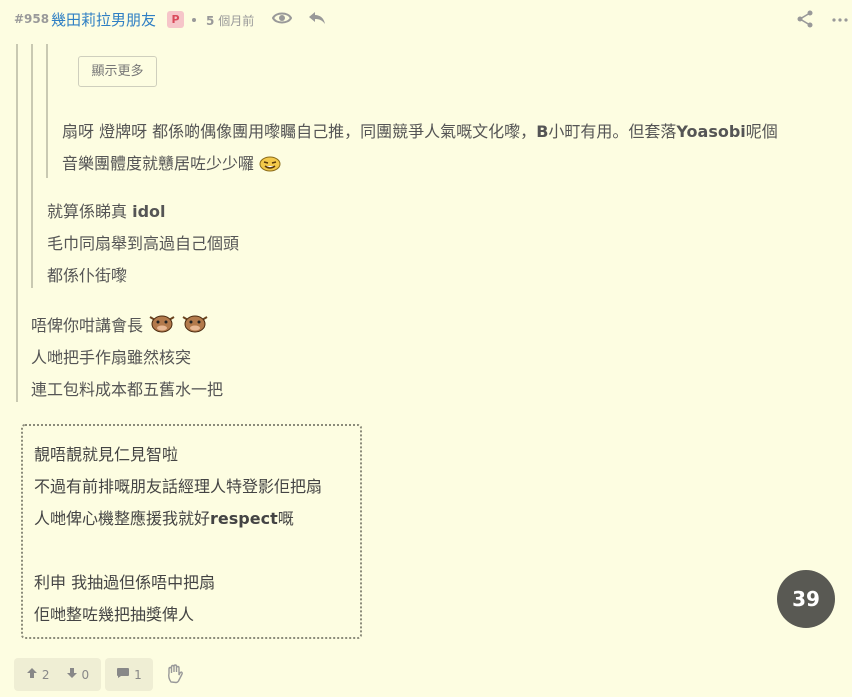 This screenshot has width=852, height=697. What do you see at coordinates (87, 275) in the screenshot?
I see `quote-mid-line-3: 都係仆街嚟` at bounding box center [87, 275].